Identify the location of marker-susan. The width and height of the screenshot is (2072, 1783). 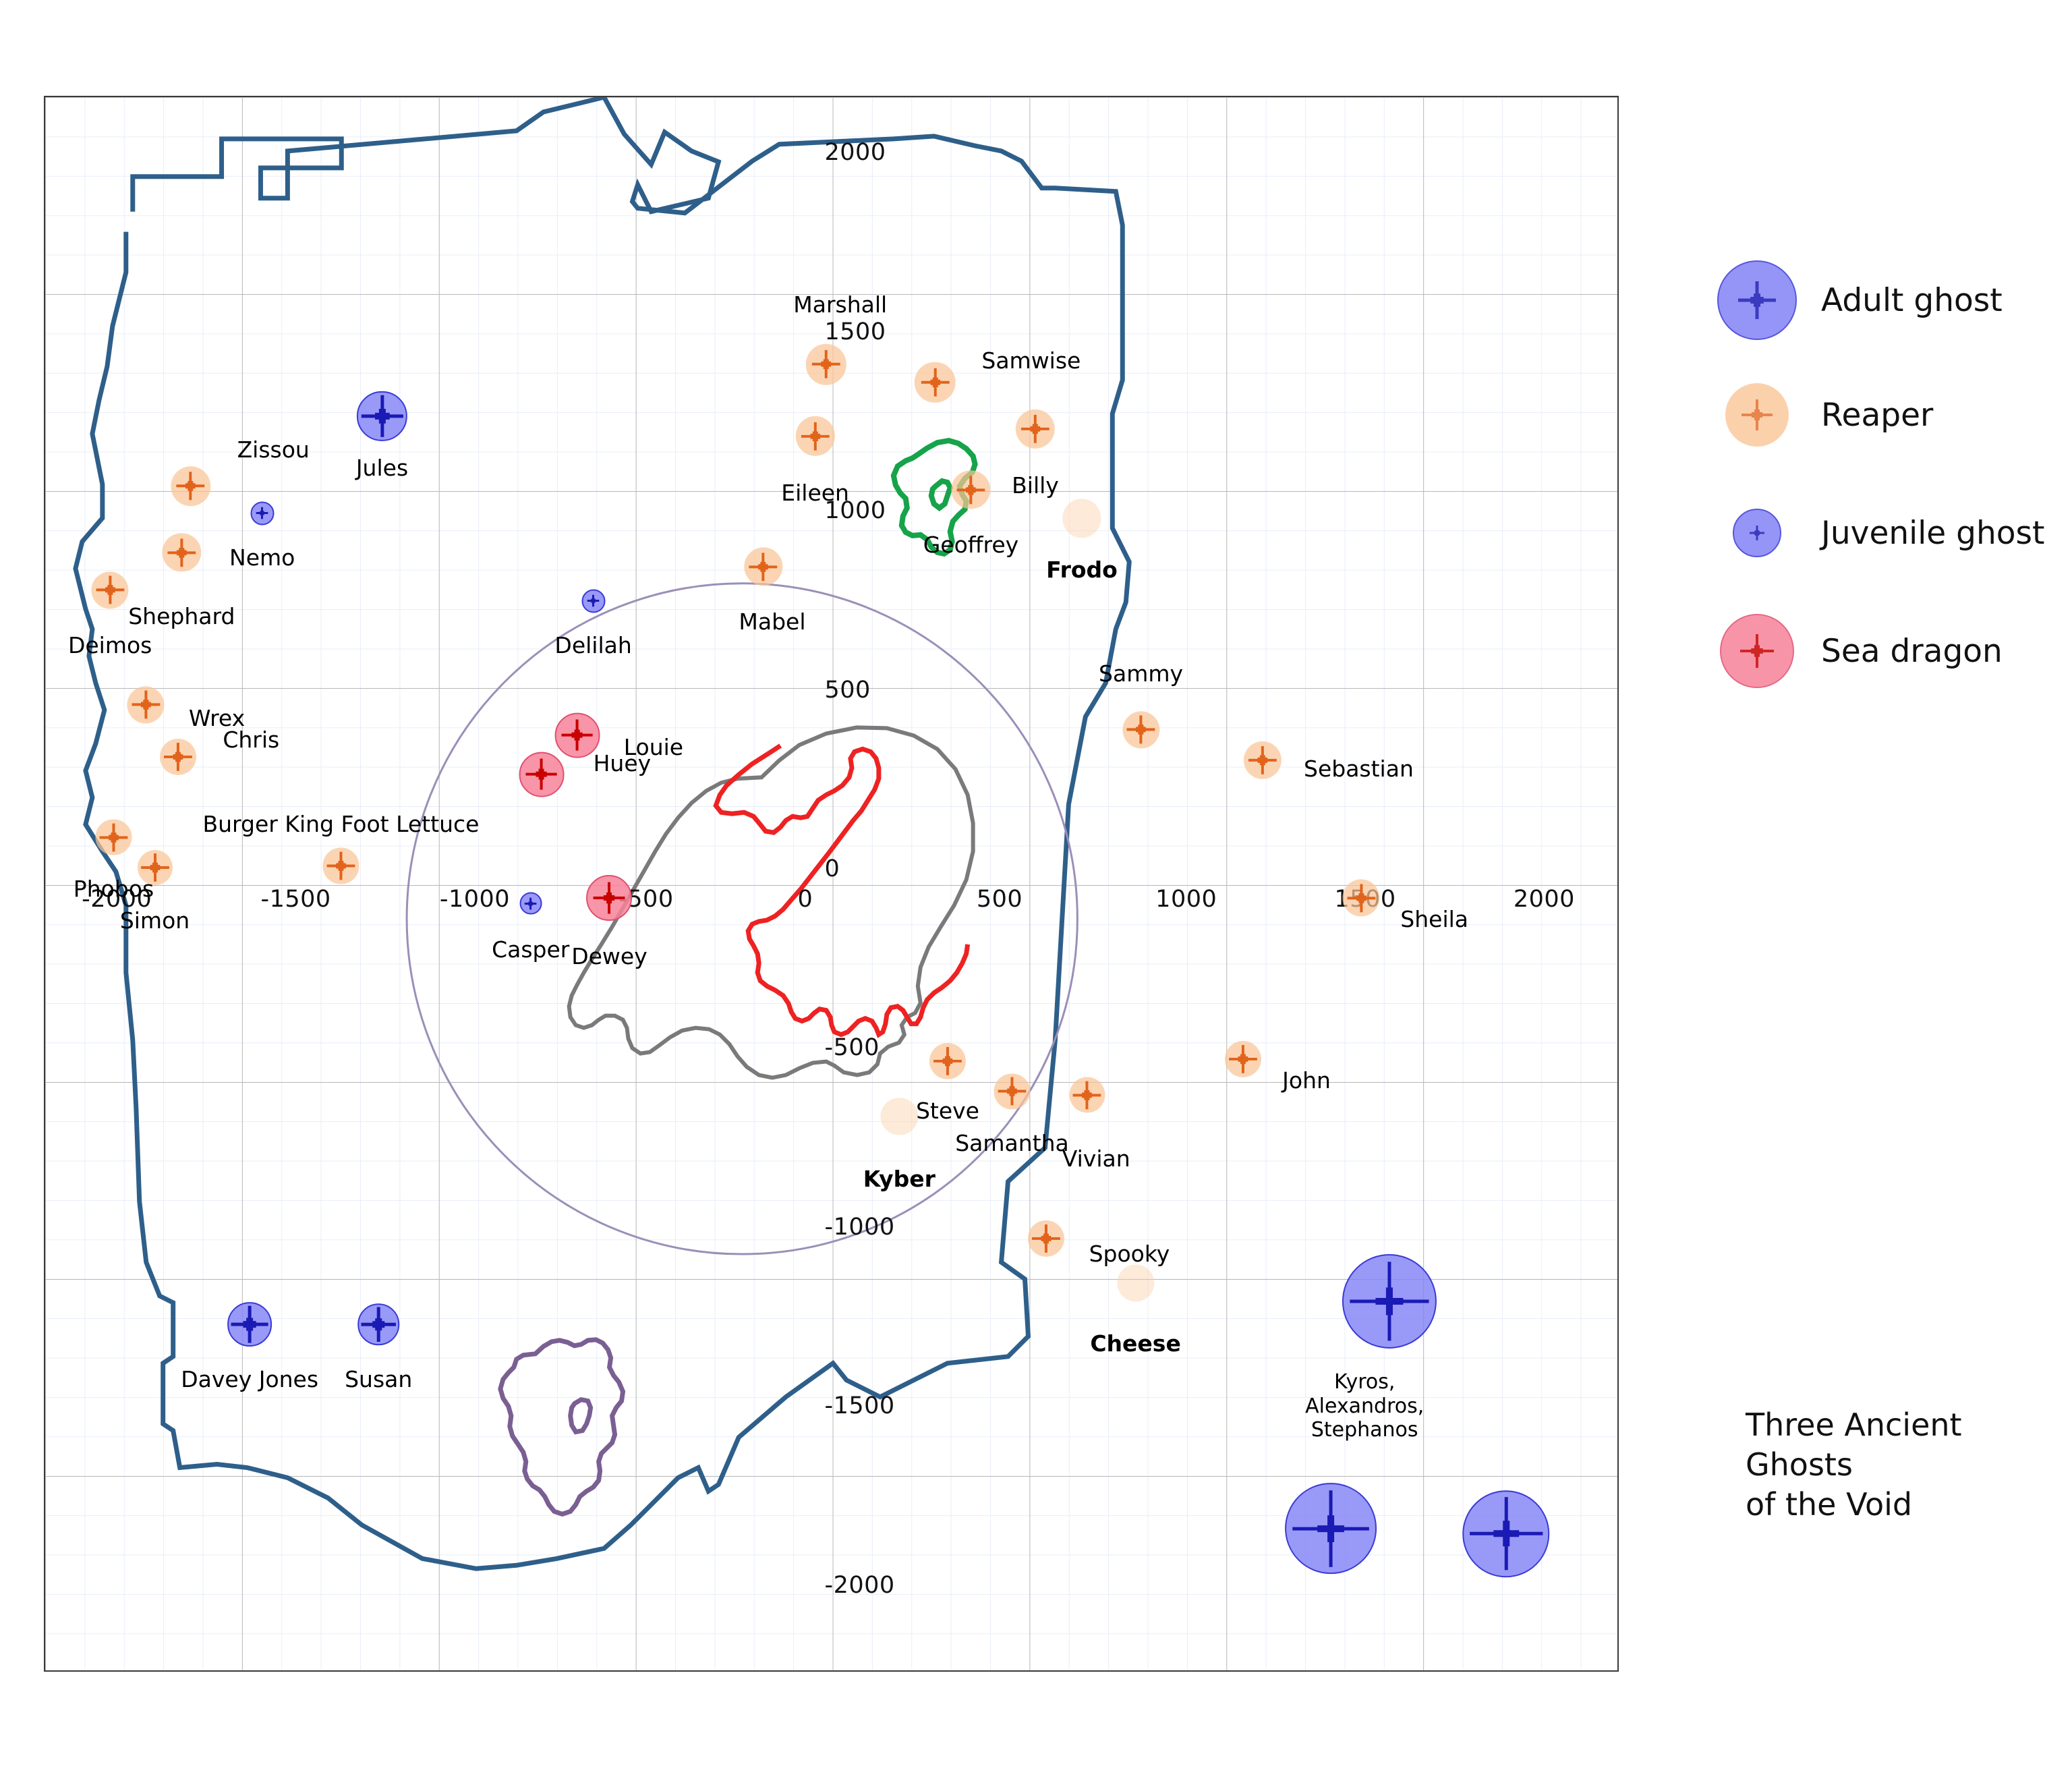
(378, 1324).